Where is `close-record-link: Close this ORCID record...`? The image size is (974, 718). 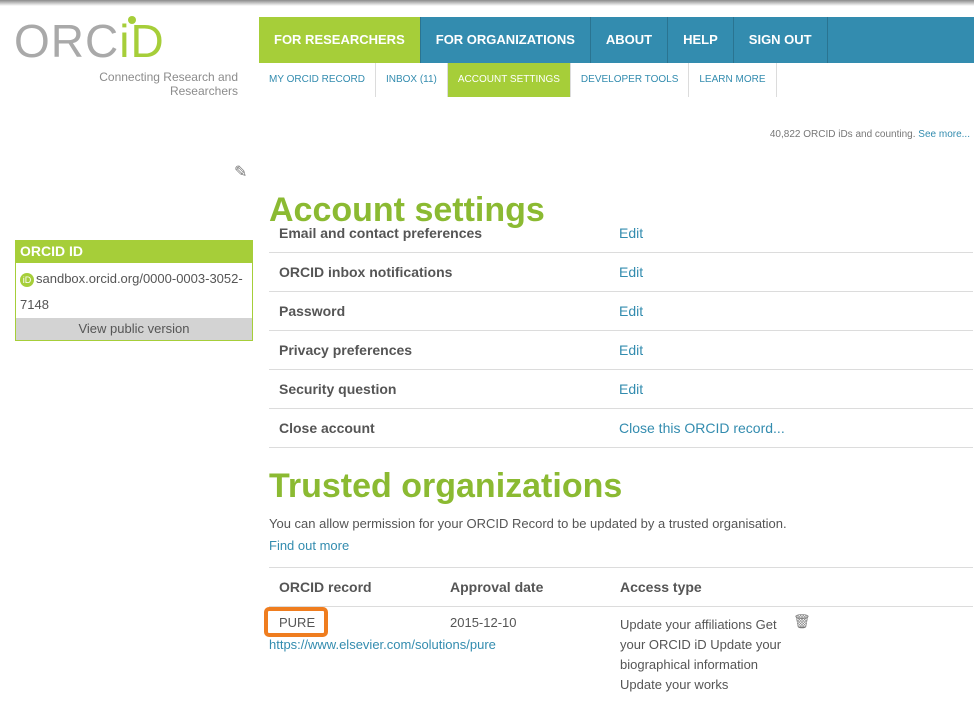 close-record-link: Close this ORCID record... is located at coordinates (702, 428).